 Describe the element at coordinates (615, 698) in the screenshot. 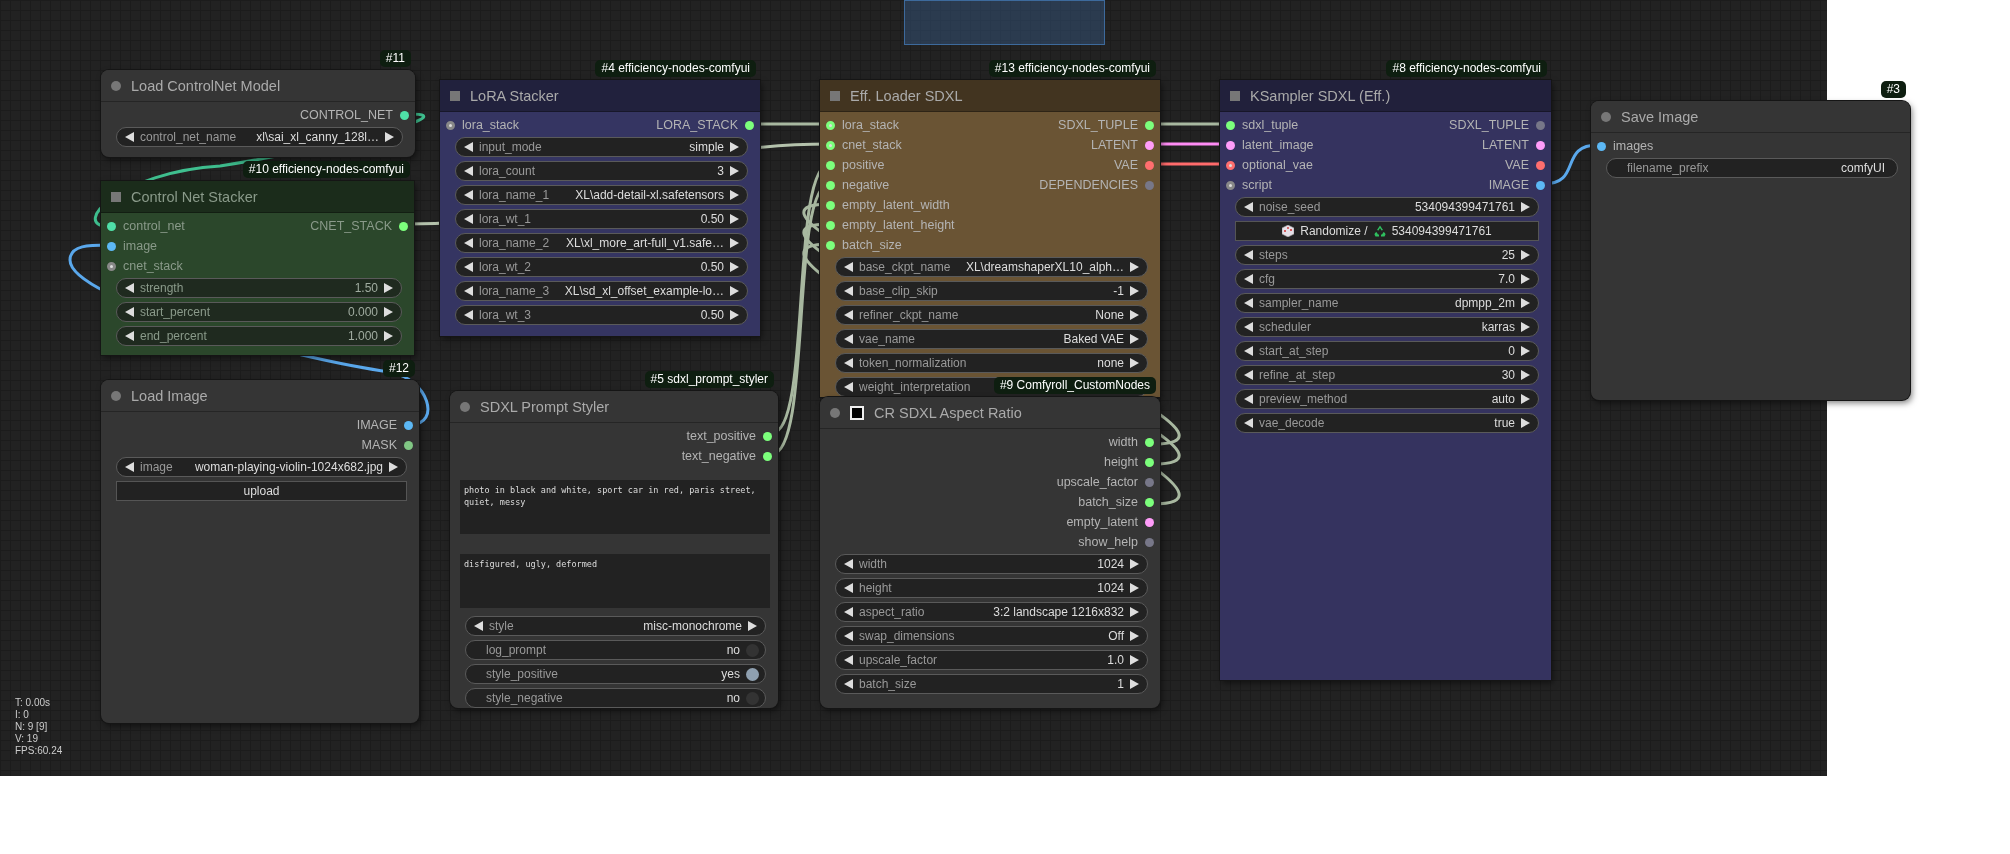

I see `toggle-widget: style_negative no` at that location.